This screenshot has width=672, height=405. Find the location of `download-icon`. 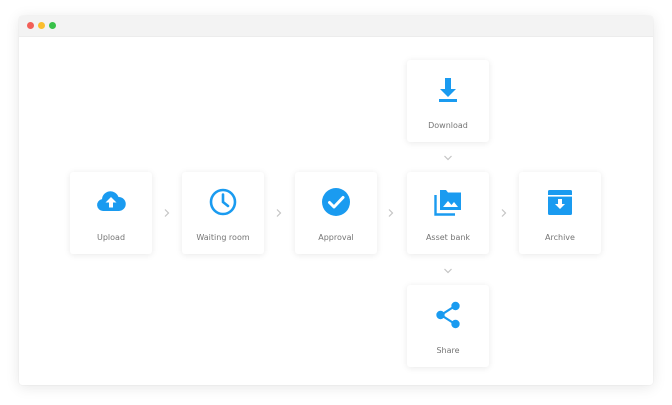

download-icon is located at coordinates (448, 90).